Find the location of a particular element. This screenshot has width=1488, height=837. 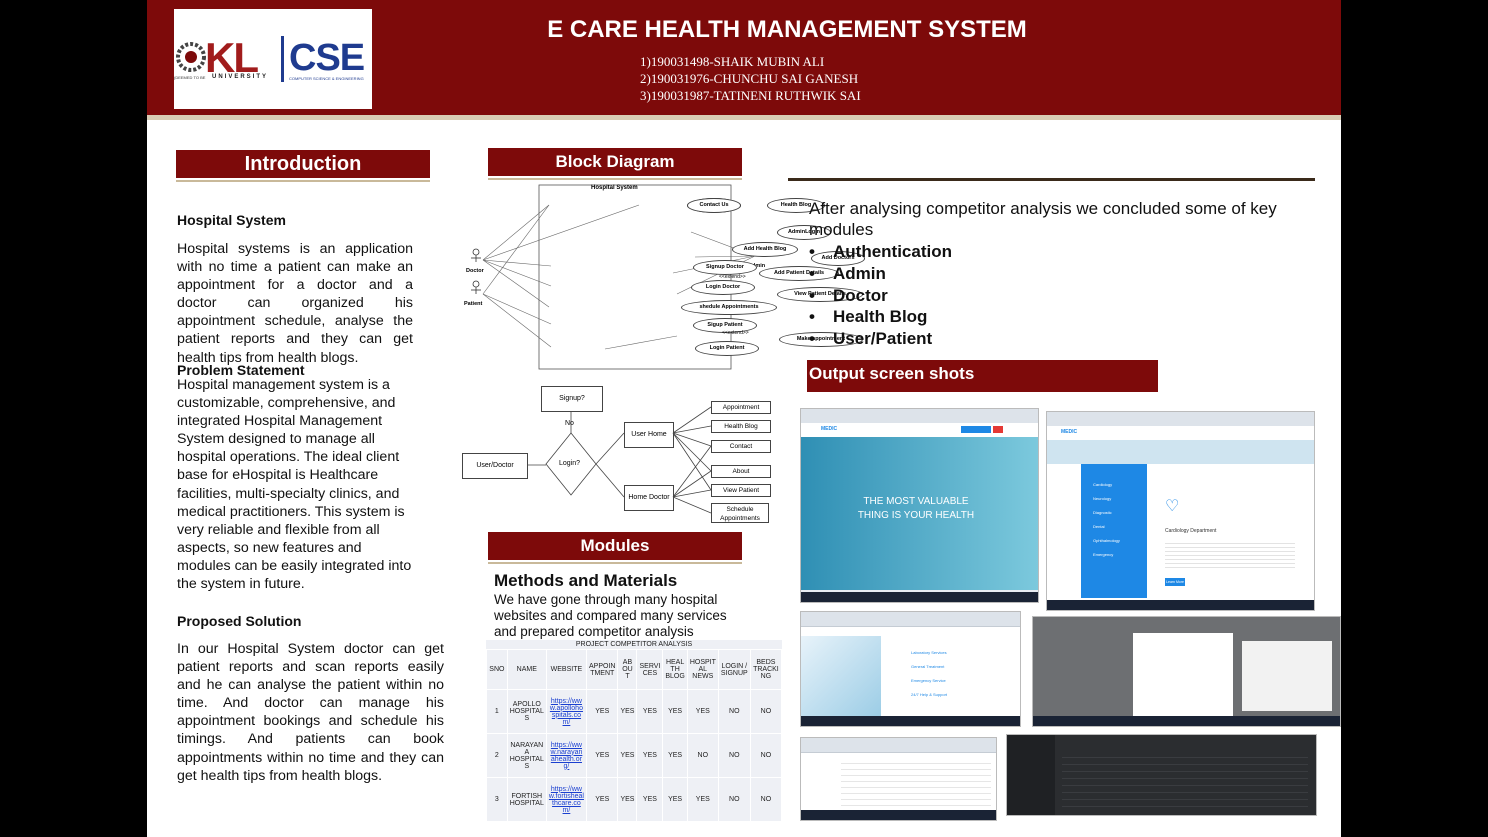

cell-website: https://www.narayanahealth.org/ is located at coordinates (566, 755).